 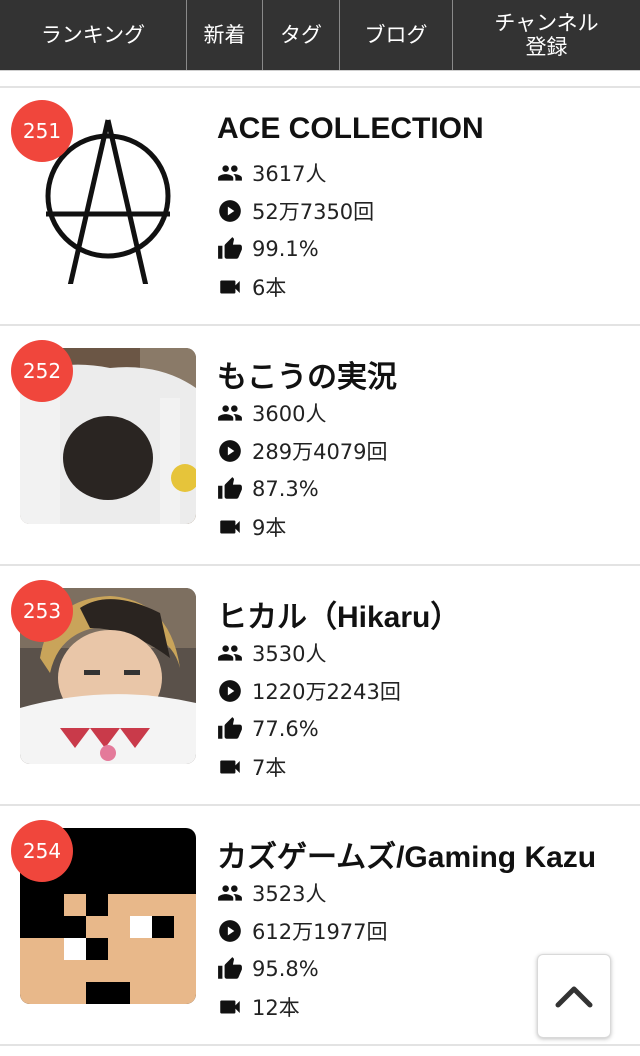 What do you see at coordinates (268, 249) in the screenshot?
I see `rating: 99.1%` at bounding box center [268, 249].